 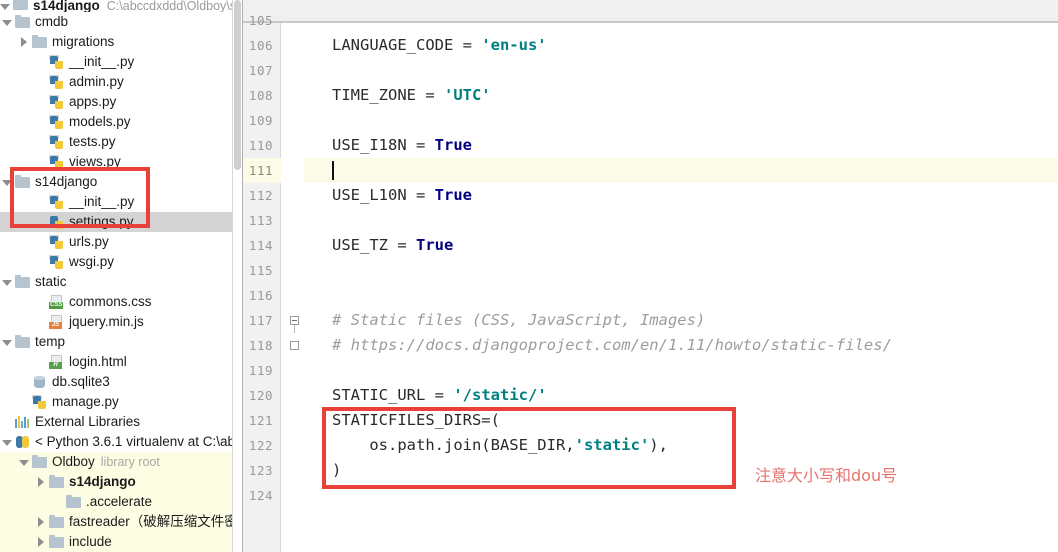 What do you see at coordinates (121, 462) in the screenshot?
I see `tree-item-oldboy: Oldboy library root` at bounding box center [121, 462].